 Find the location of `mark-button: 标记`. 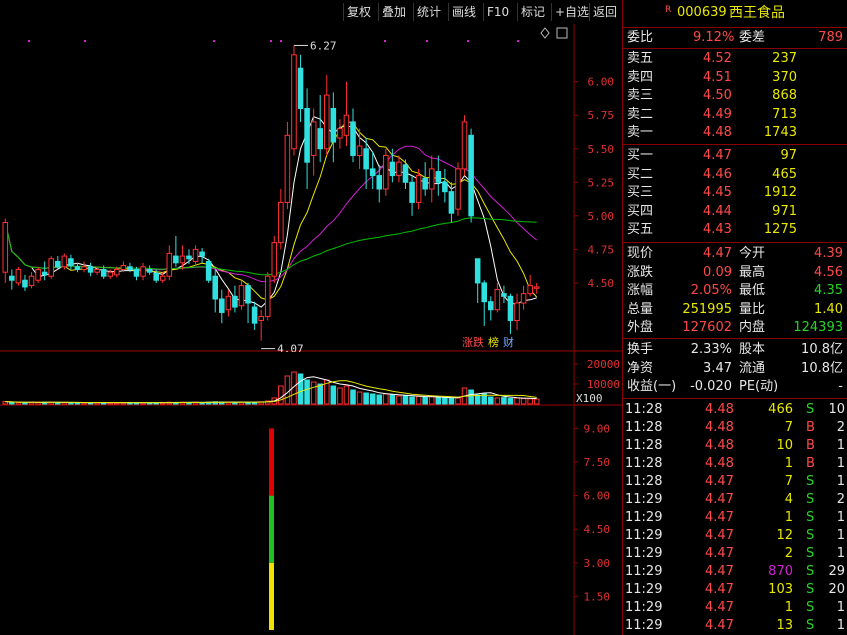

mark-button: 标记 is located at coordinates (532, 12).